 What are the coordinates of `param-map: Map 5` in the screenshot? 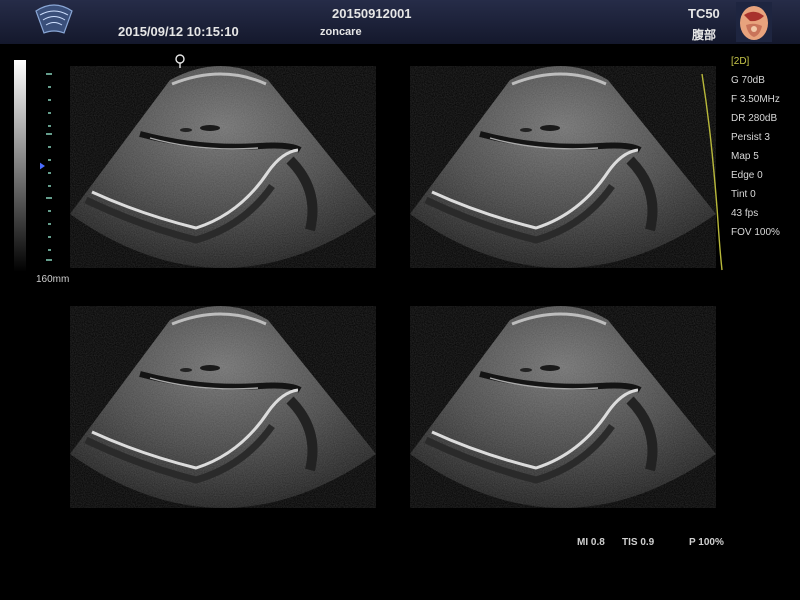 It's located at (745, 156).